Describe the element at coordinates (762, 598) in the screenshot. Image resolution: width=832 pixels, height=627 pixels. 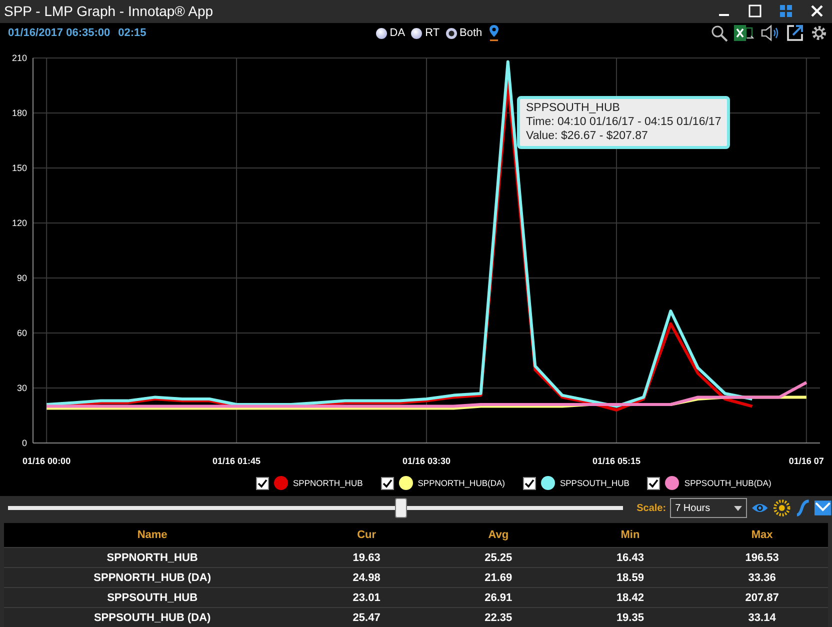
I see `table-cell: 207.87` at that location.